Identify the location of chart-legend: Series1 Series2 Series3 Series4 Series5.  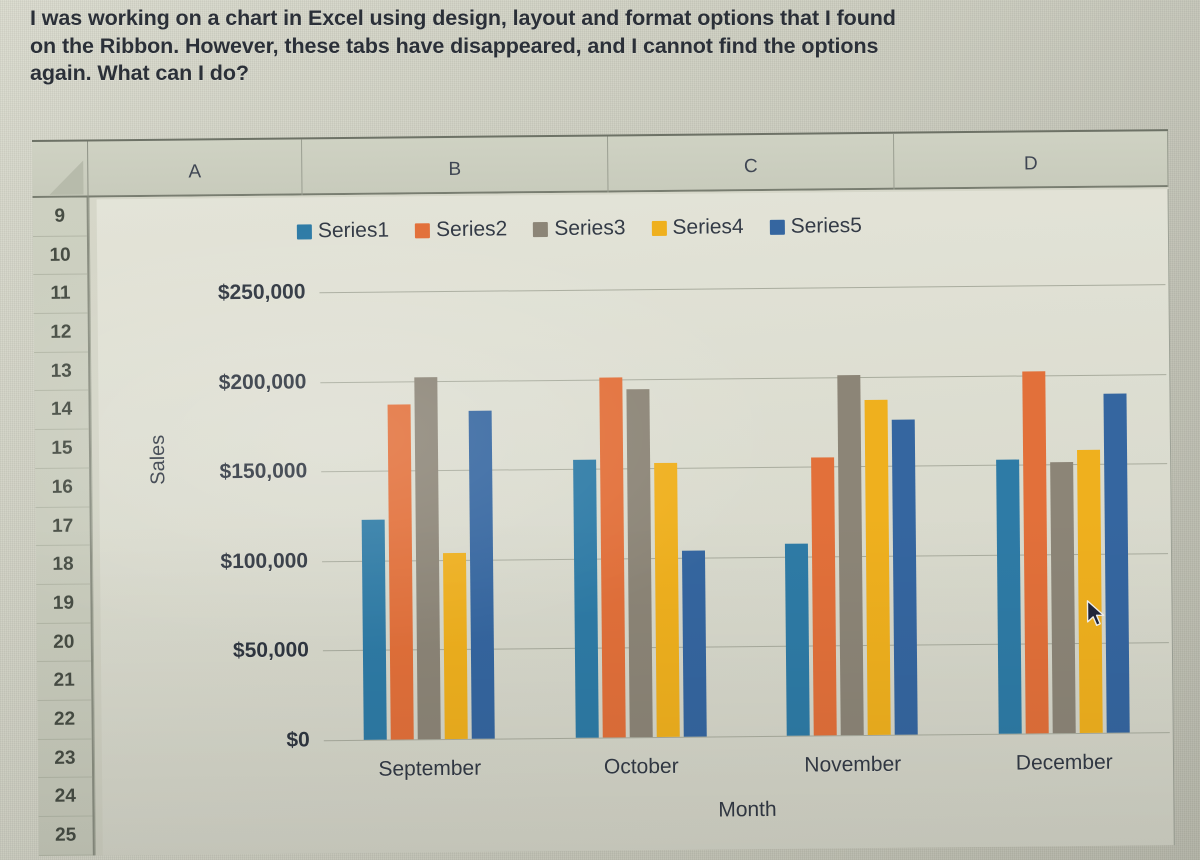
(579, 229).